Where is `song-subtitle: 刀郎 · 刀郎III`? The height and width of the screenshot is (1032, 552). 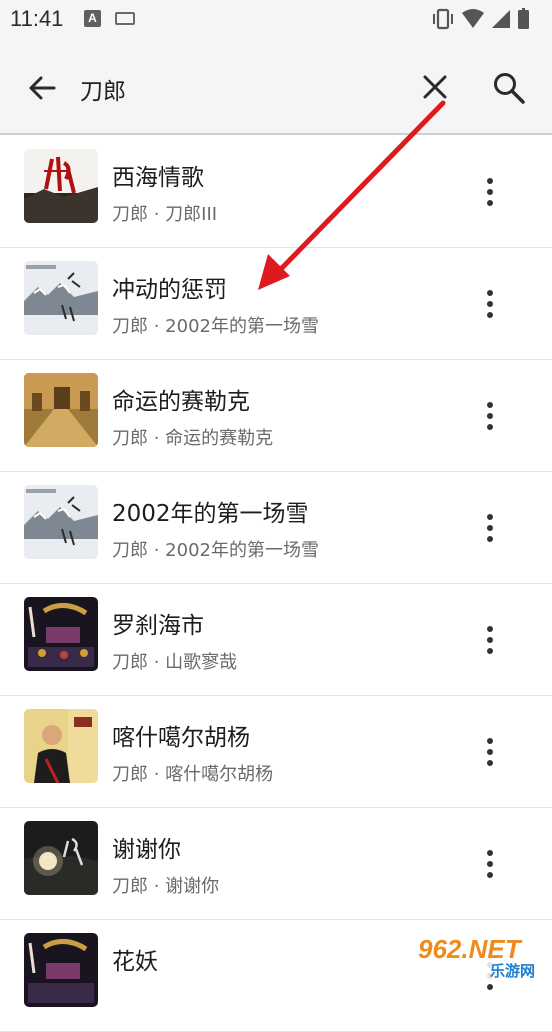 song-subtitle: 刀郎 · 刀郎III is located at coordinates (165, 214).